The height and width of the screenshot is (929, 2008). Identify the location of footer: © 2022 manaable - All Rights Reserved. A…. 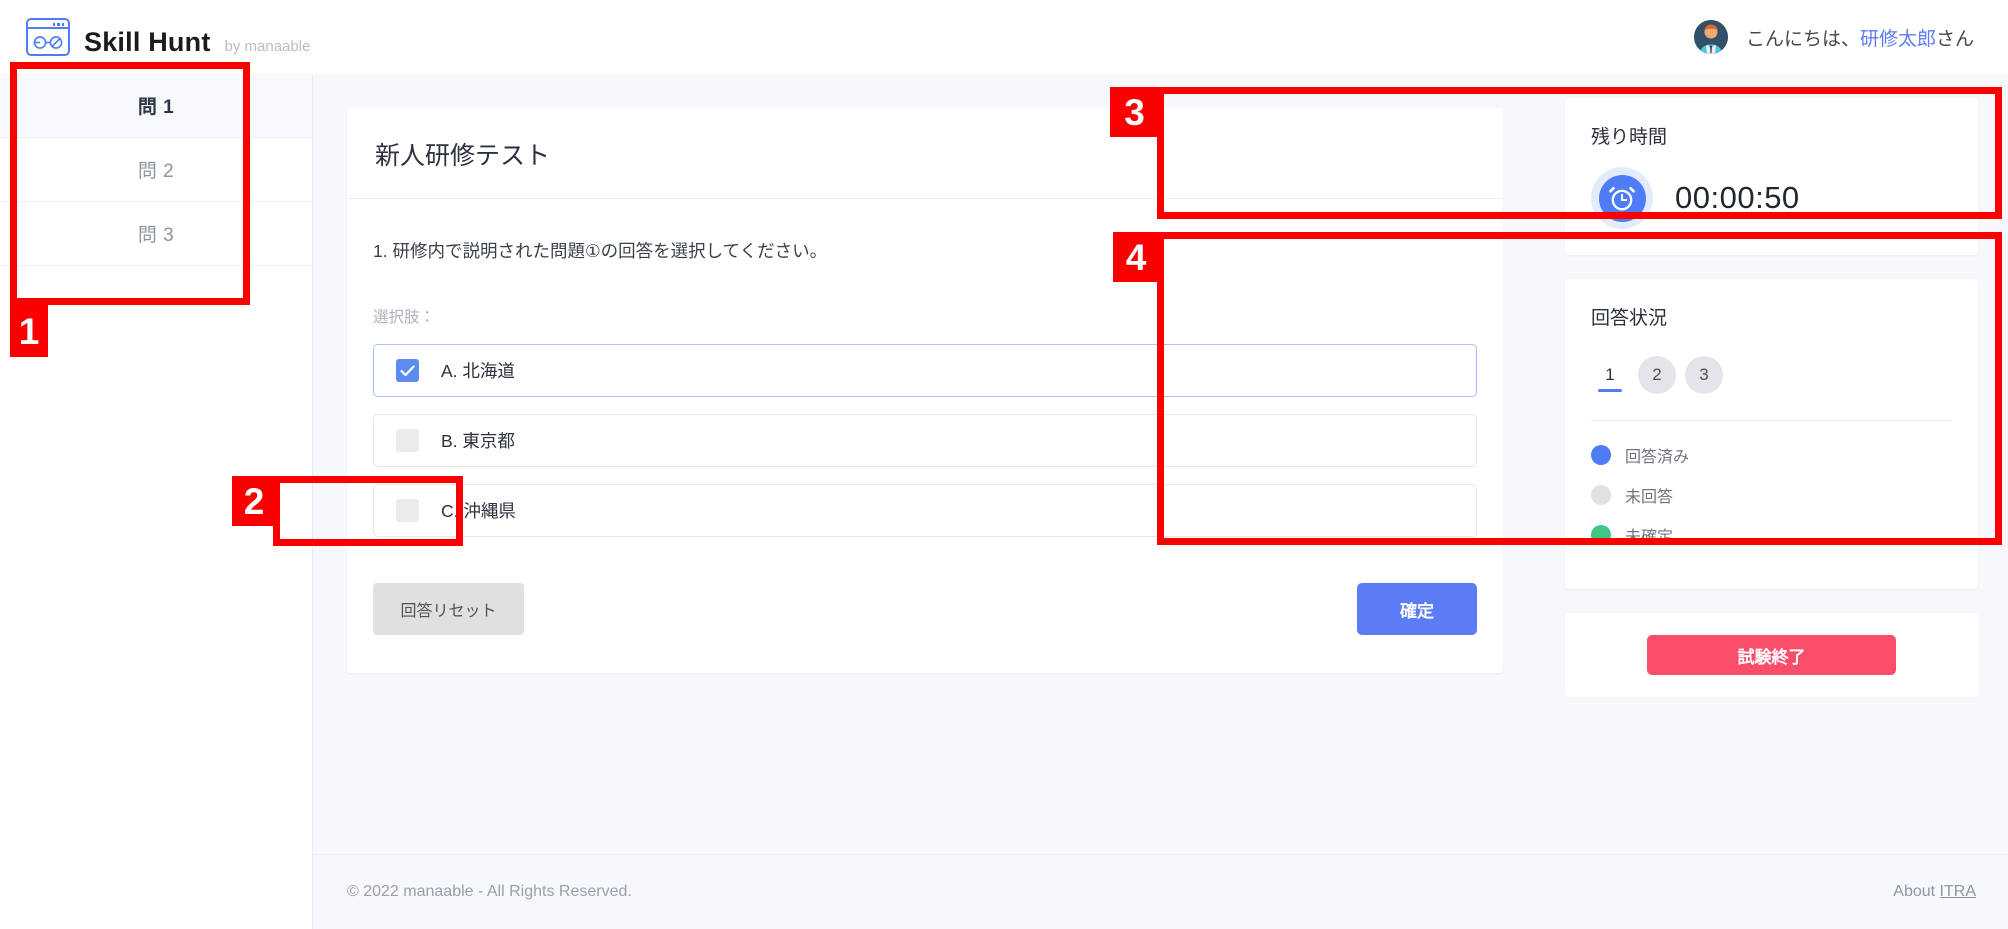
(1160, 891).